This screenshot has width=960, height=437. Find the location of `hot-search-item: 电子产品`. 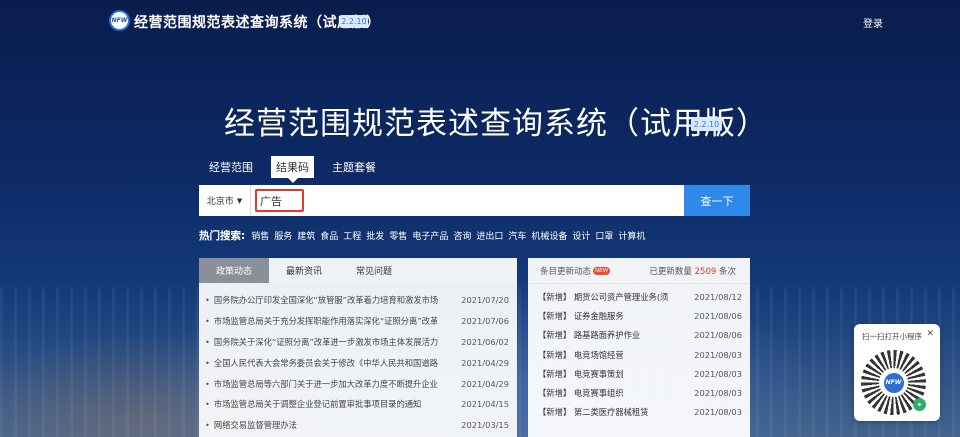

hot-search-item: 电子产品 is located at coordinates (430, 235).